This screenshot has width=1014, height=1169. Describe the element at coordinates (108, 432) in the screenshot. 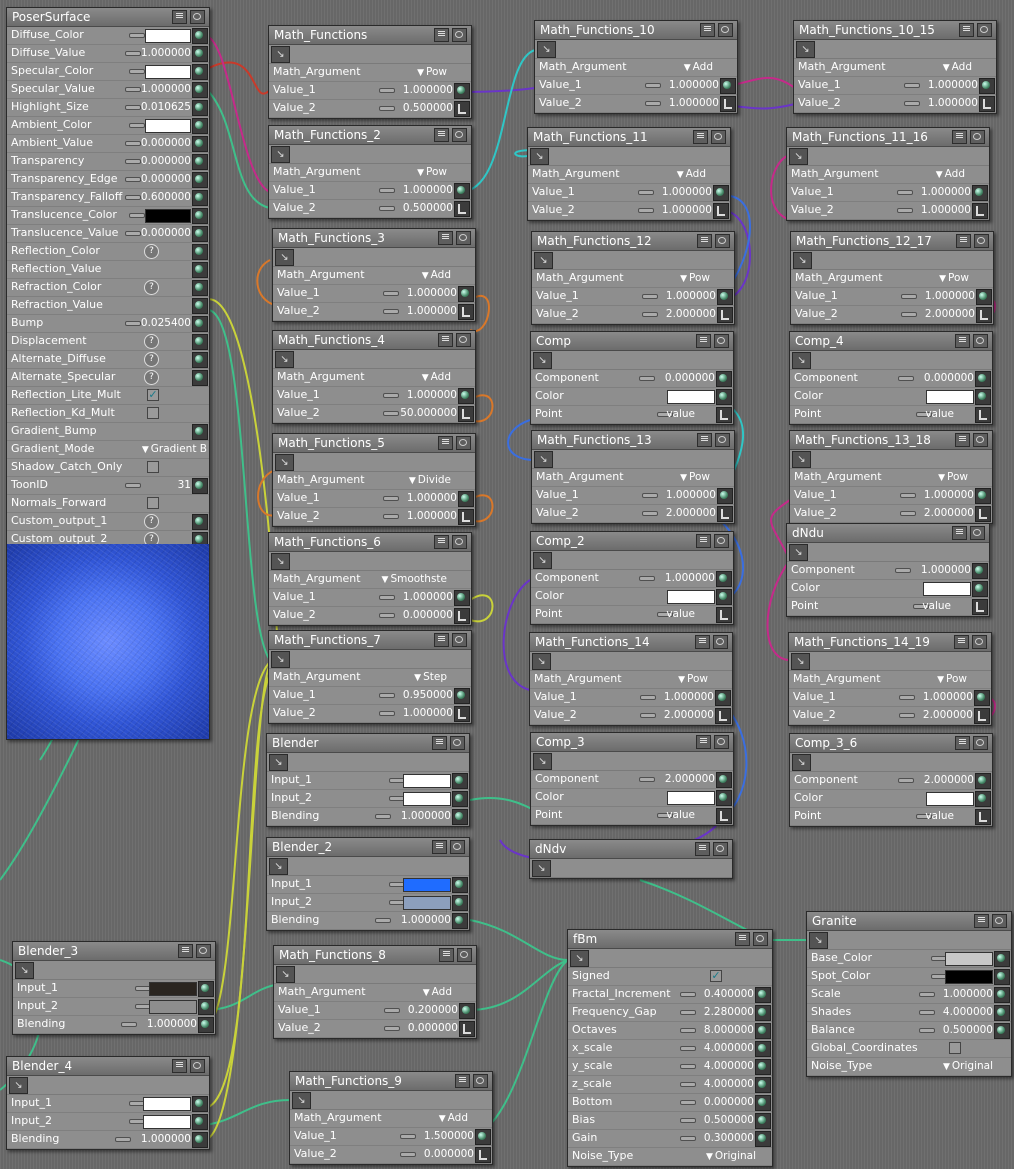

I see `surface-param-row: Gradient_Bump` at that location.